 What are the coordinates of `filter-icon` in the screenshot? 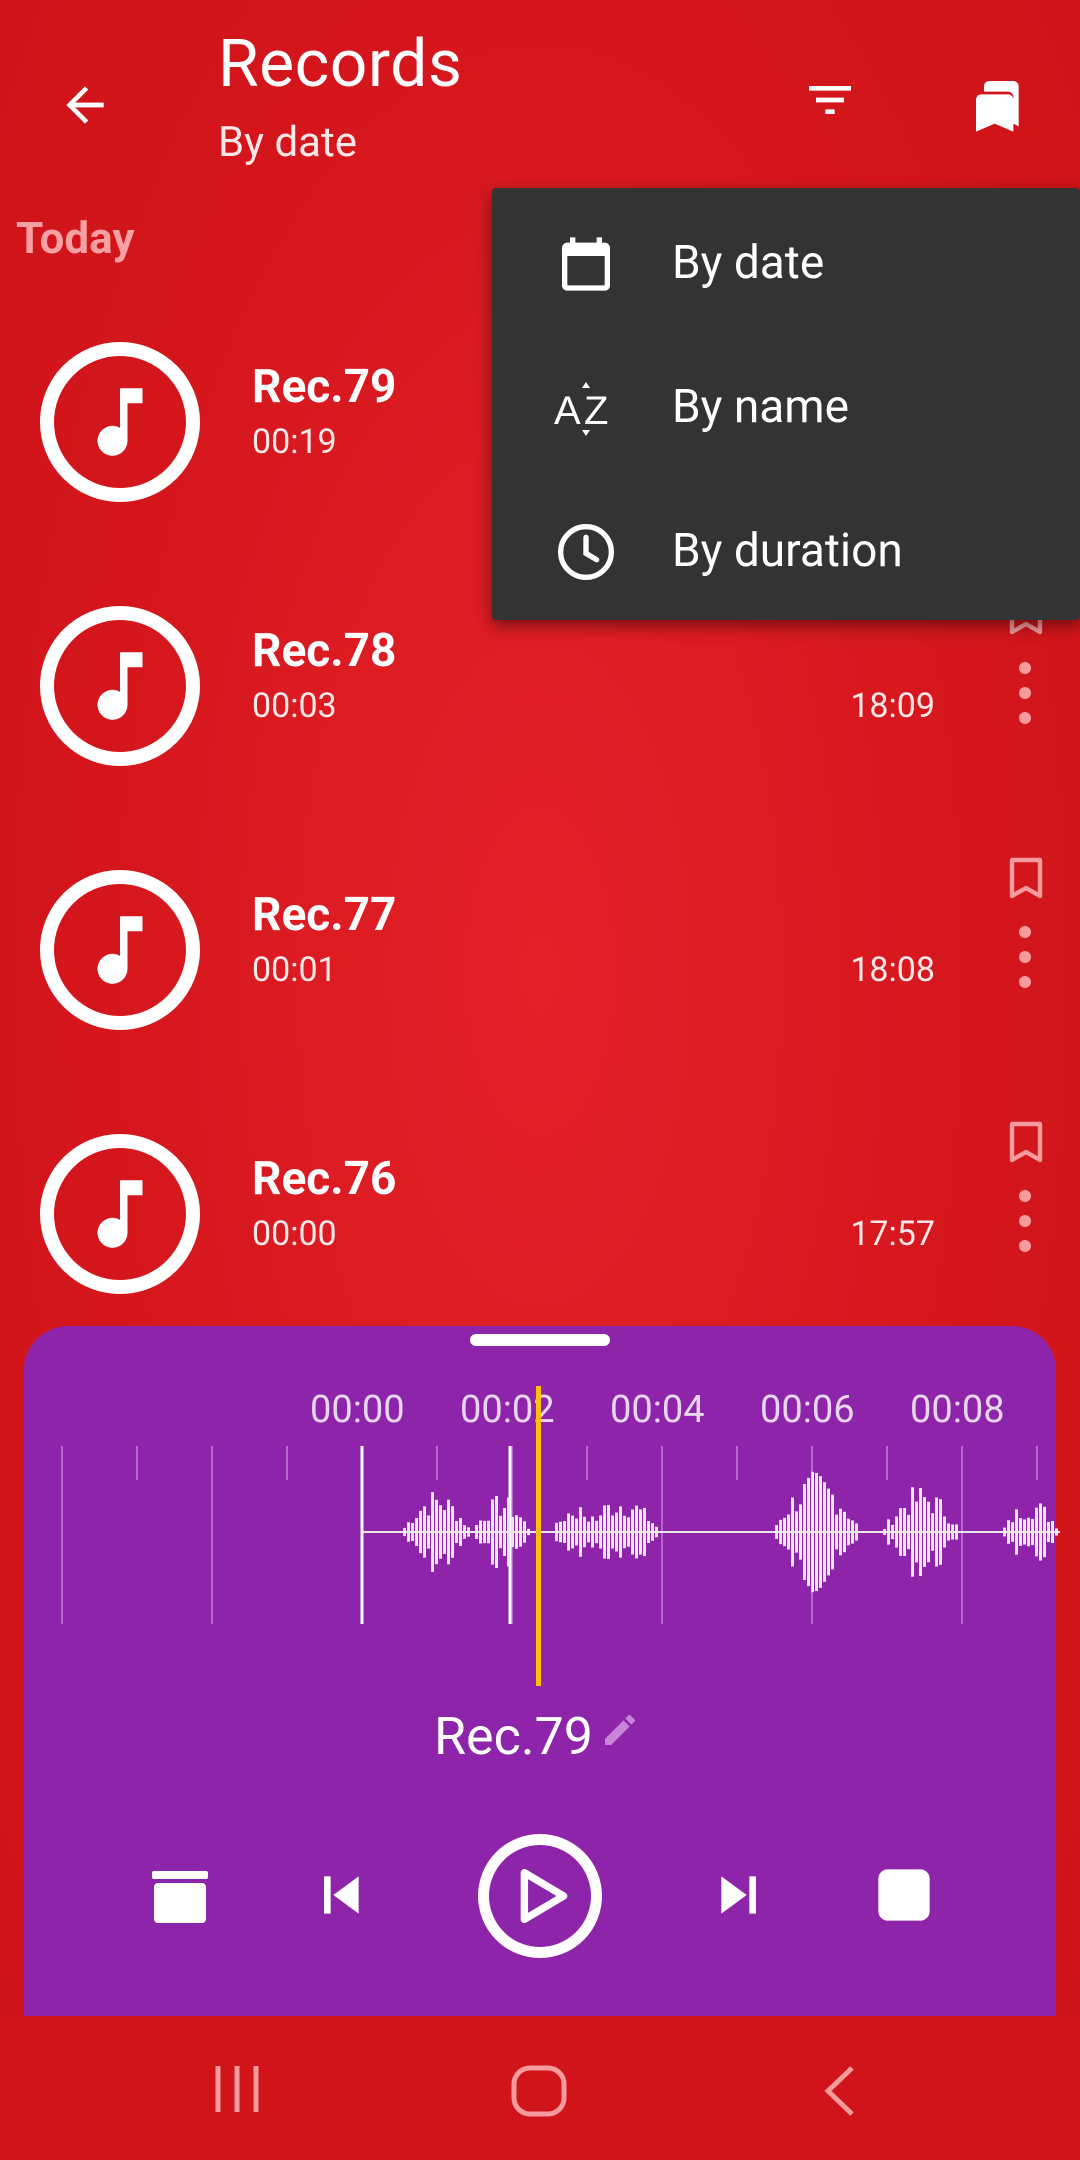 It's located at (830, 100).